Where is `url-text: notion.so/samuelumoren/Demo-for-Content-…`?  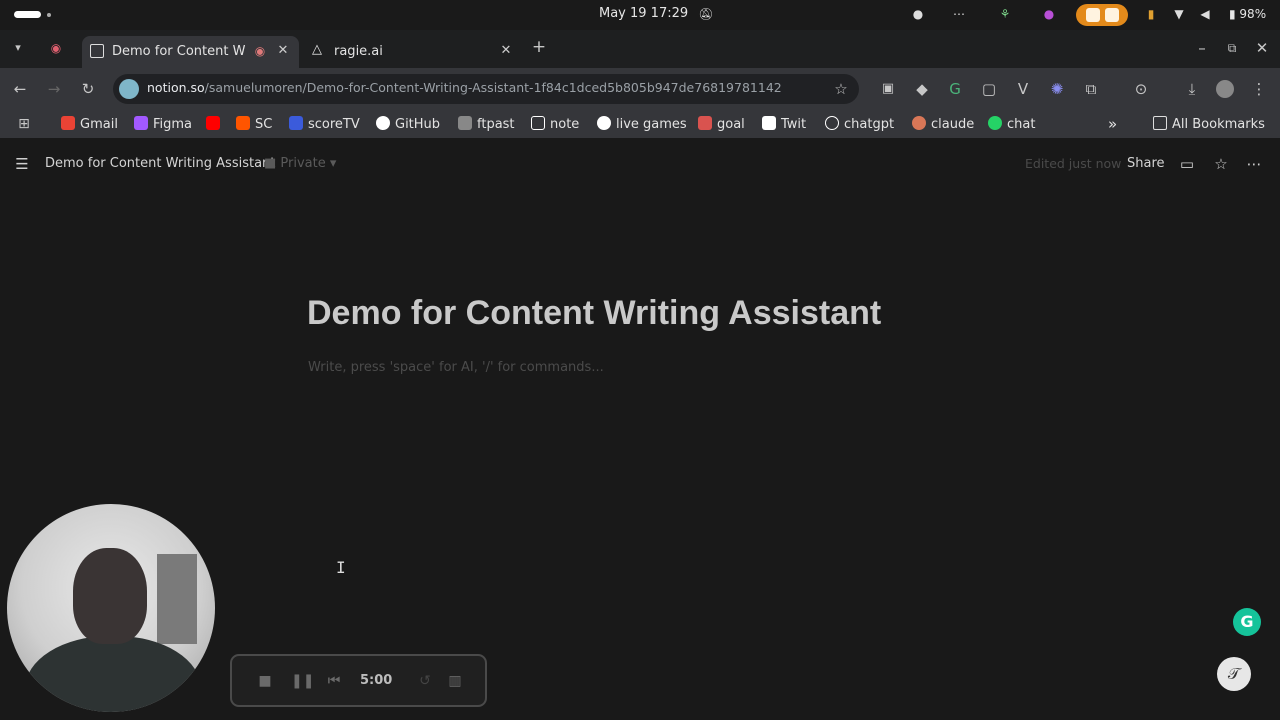 url-text: notion.so/samuelumoren/Demo-for-Content-… is located at coordinates (464, 87).